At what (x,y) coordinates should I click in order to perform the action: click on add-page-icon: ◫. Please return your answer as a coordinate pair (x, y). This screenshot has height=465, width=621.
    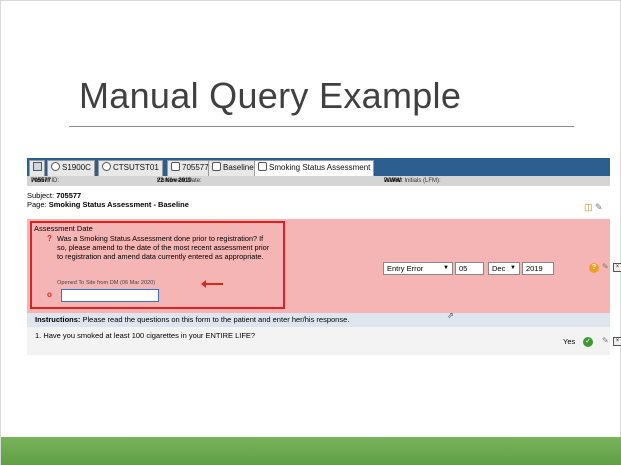
    Looking at the image, I should click on (588, 207).